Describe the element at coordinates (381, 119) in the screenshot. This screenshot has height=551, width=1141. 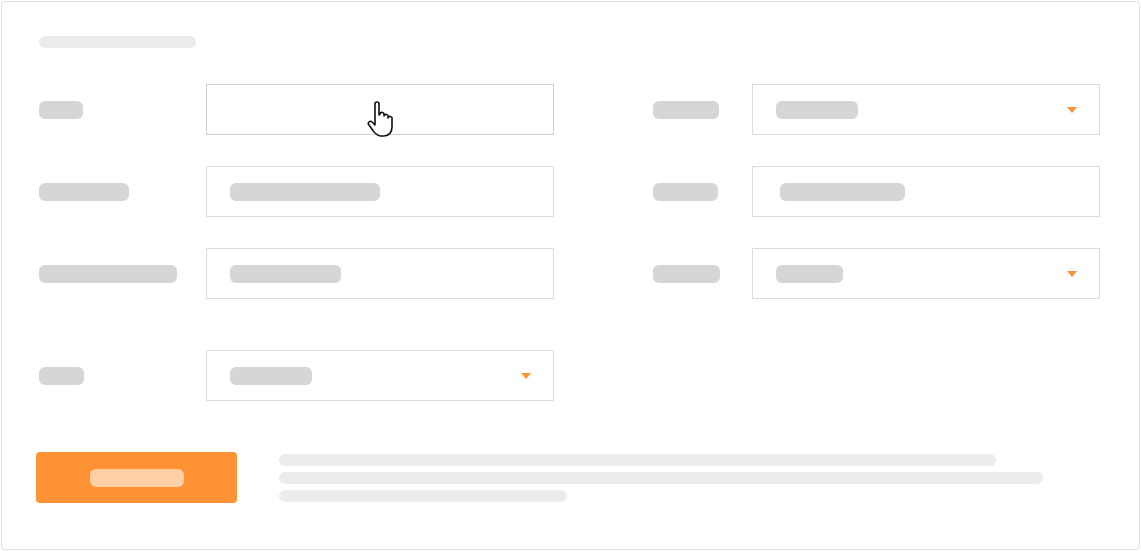
I see `hand-pointer-icon` at that location.